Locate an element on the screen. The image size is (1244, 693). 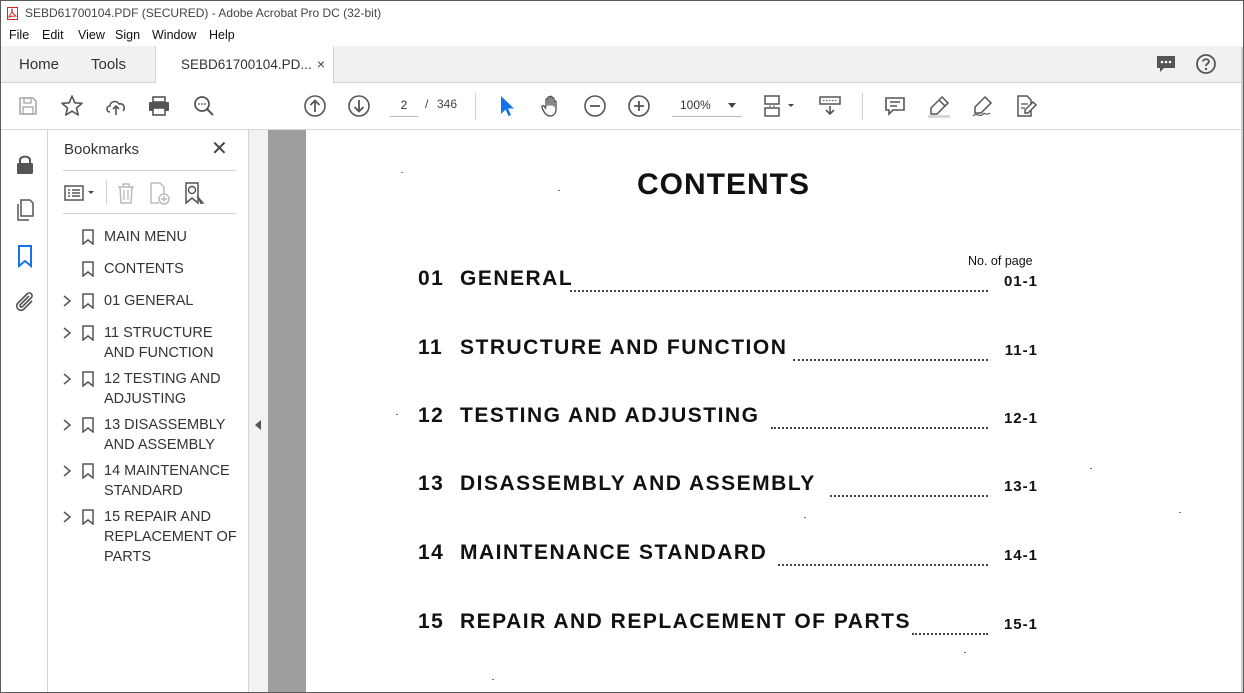
star-bookmark-icon is located at coordinates (72, 106).